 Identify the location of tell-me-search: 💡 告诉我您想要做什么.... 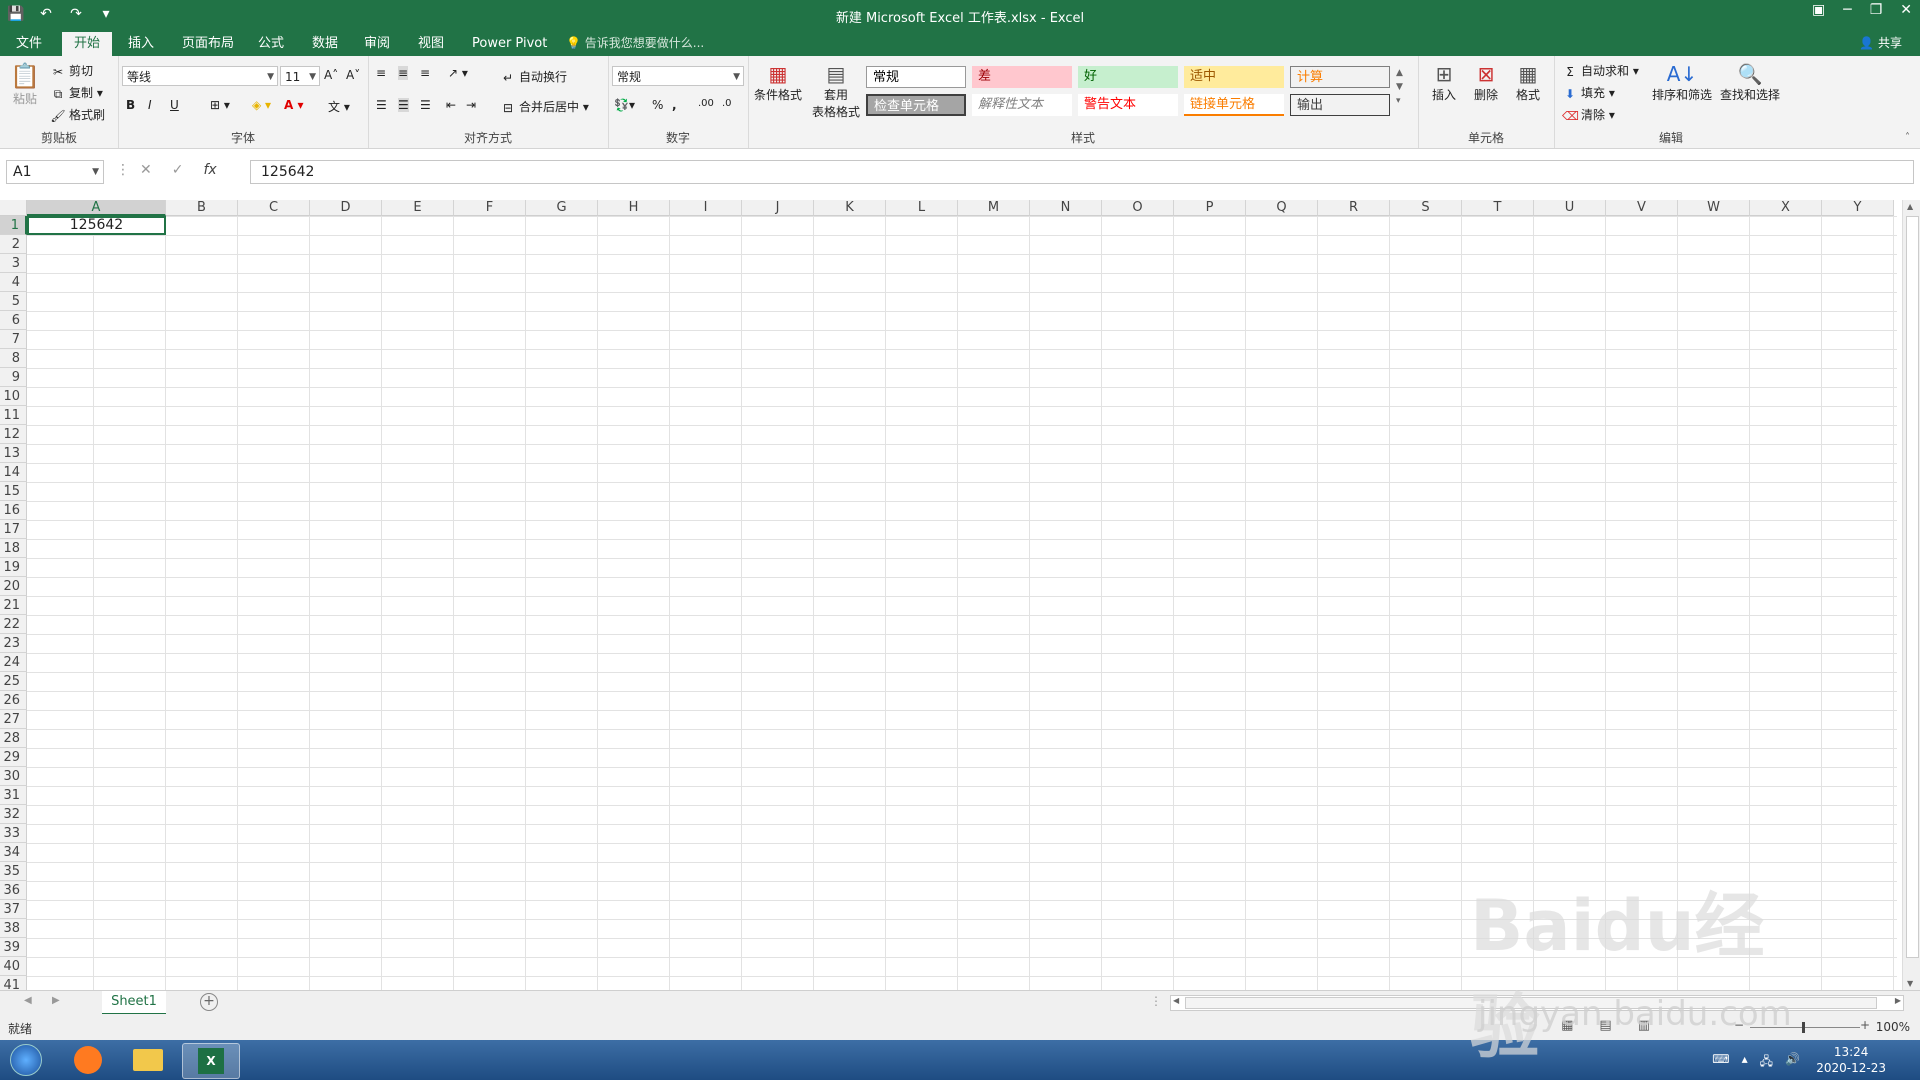
(635, 43).